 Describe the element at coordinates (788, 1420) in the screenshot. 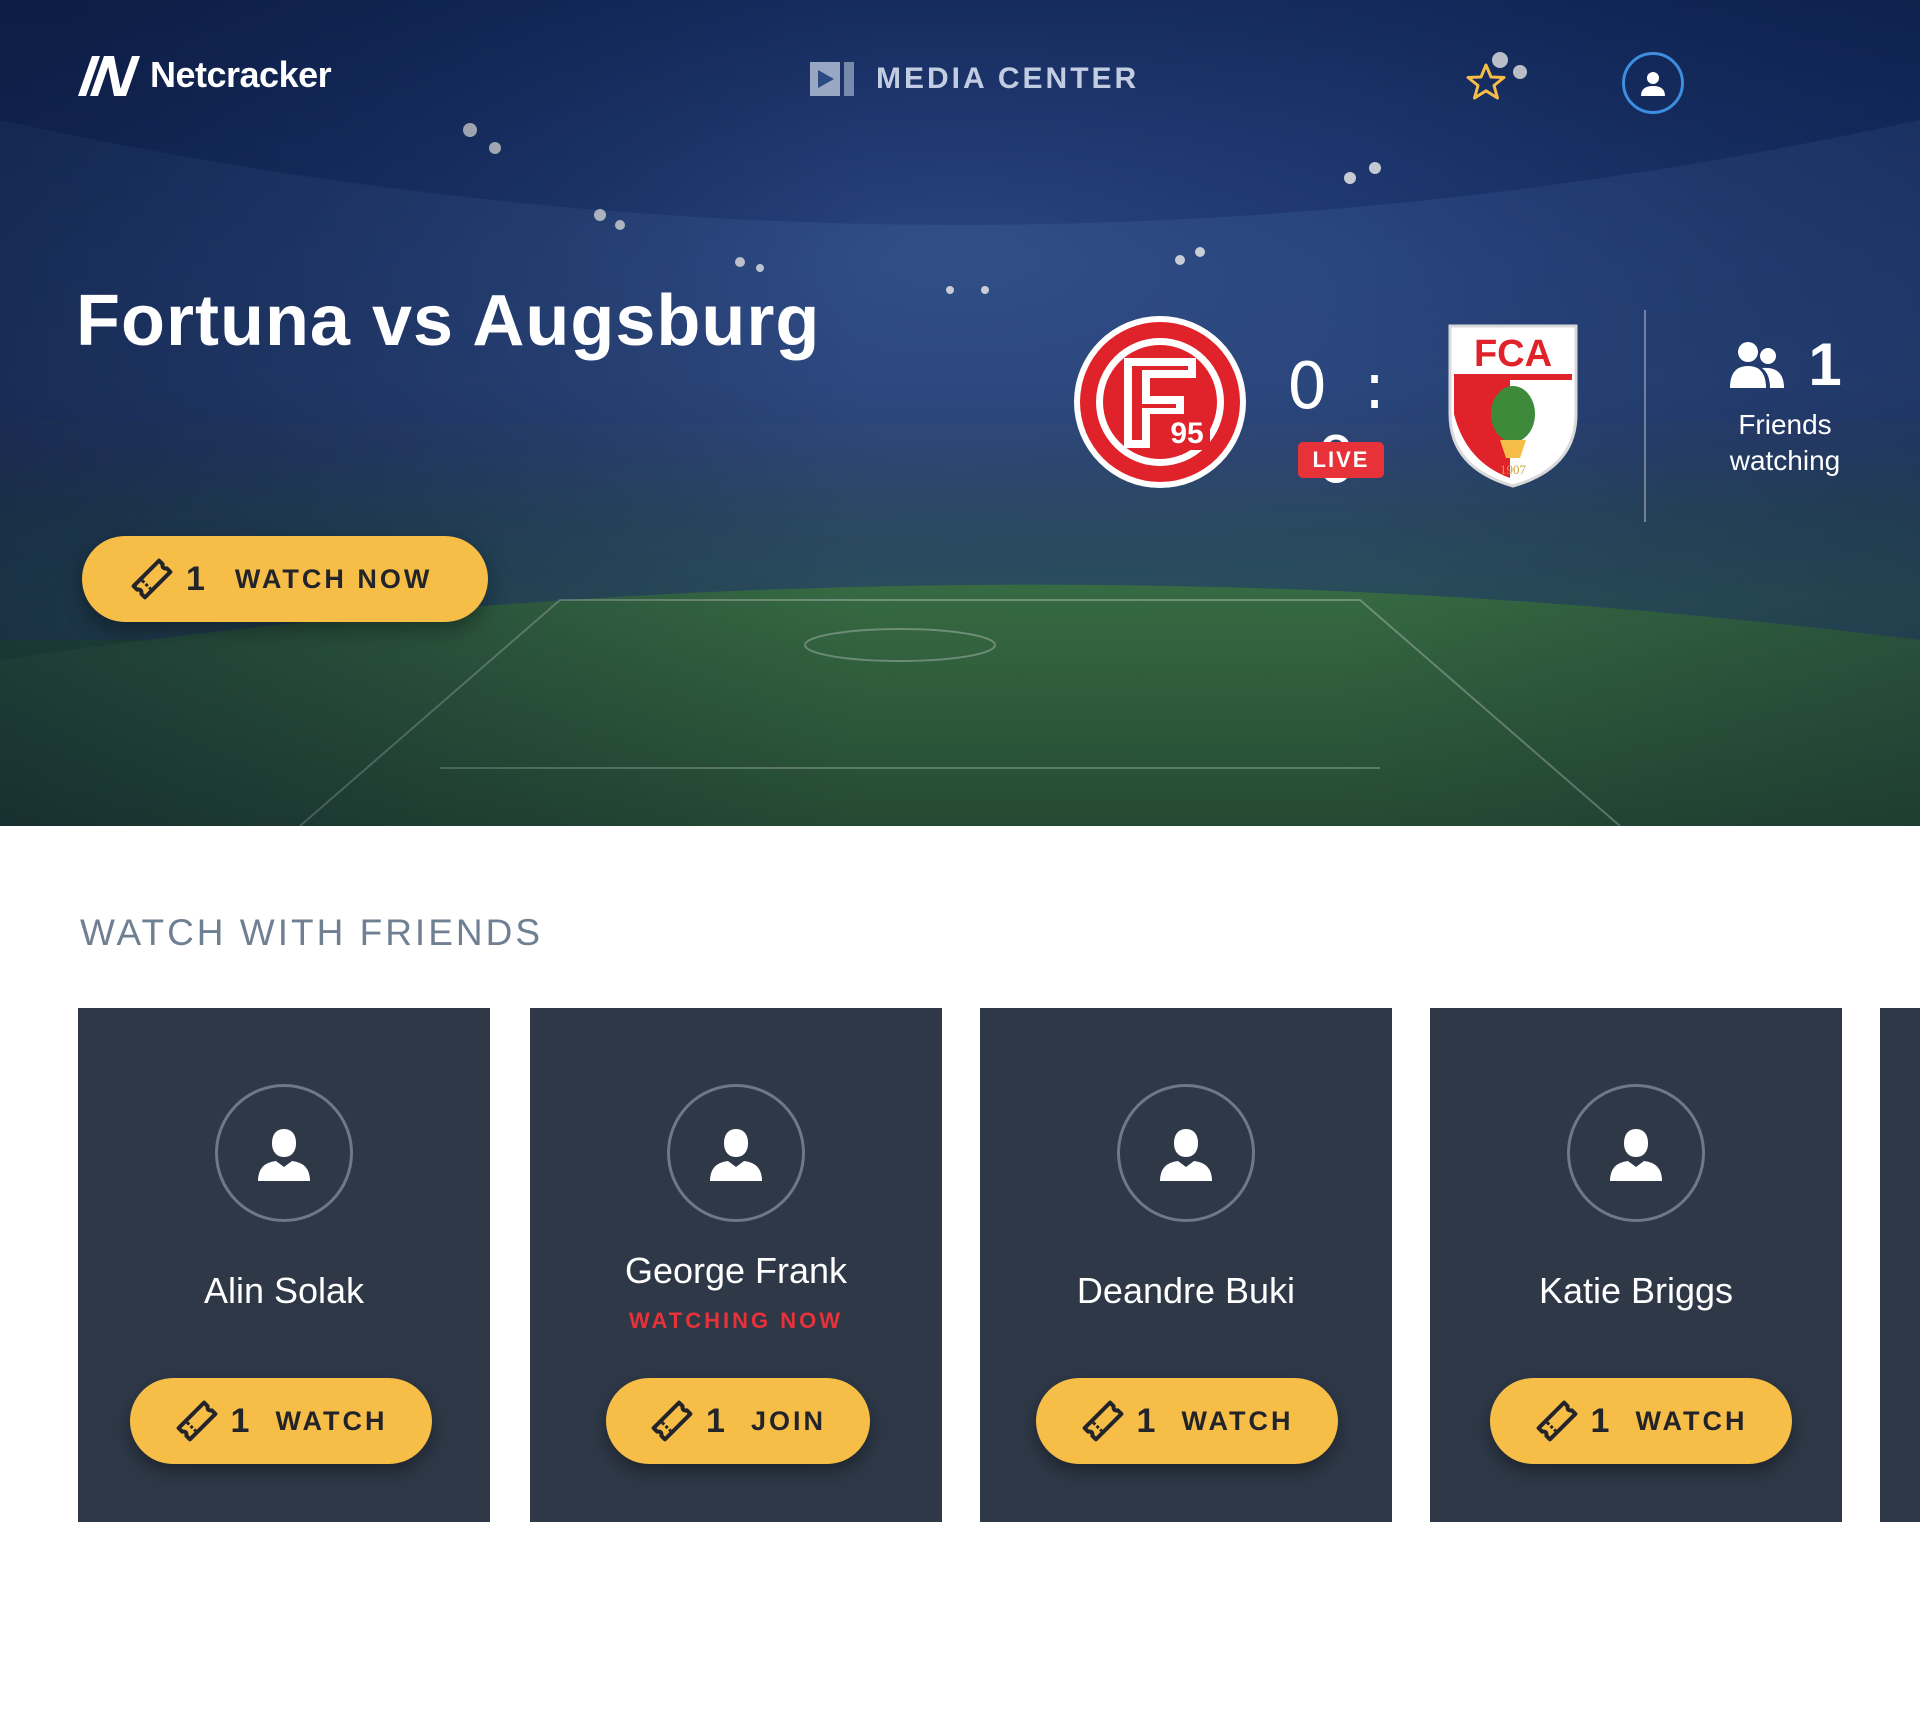

I see `join-label: JOIN` at that location.